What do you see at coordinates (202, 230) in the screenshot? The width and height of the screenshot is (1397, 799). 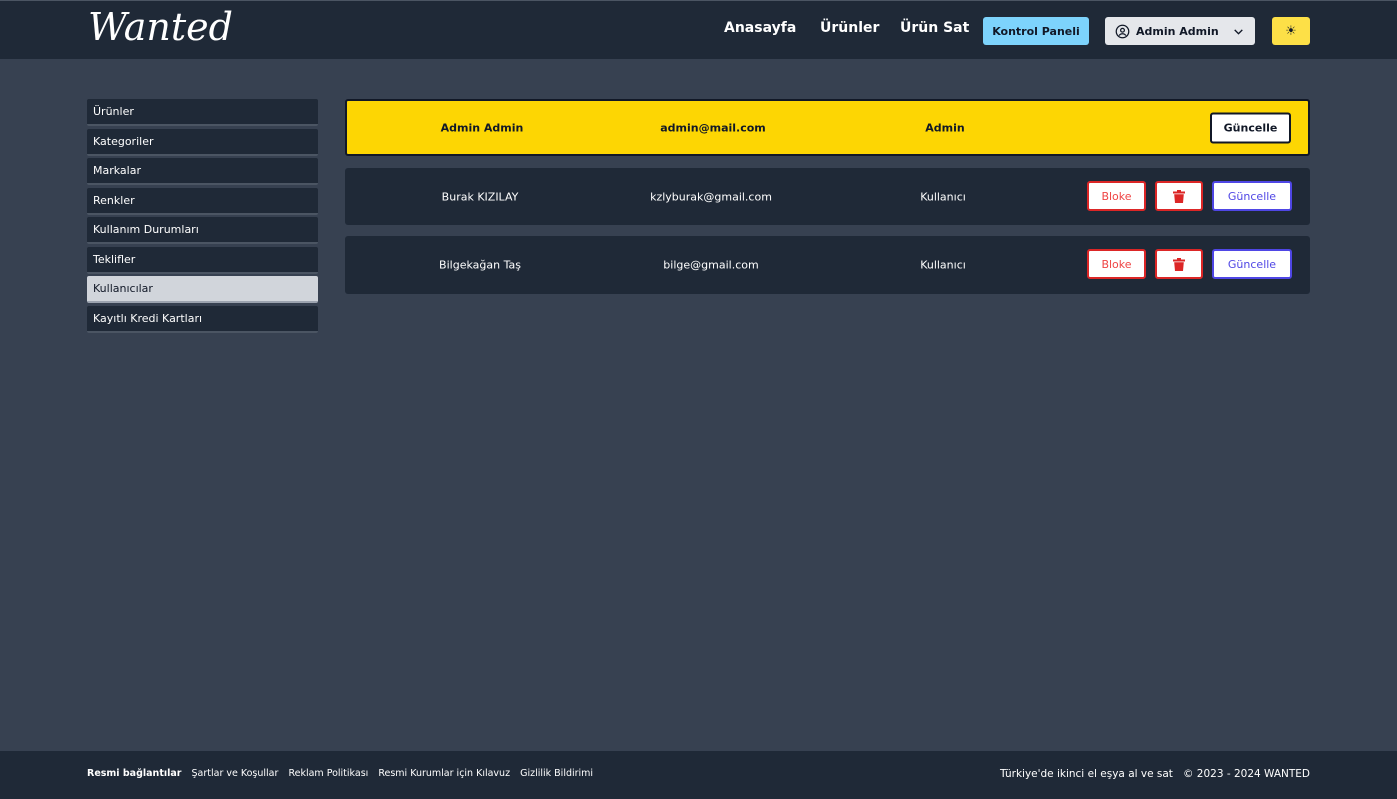 I see `sidebar-item-conditions: Kullanım Durumları` at bounding box center [202, 230].